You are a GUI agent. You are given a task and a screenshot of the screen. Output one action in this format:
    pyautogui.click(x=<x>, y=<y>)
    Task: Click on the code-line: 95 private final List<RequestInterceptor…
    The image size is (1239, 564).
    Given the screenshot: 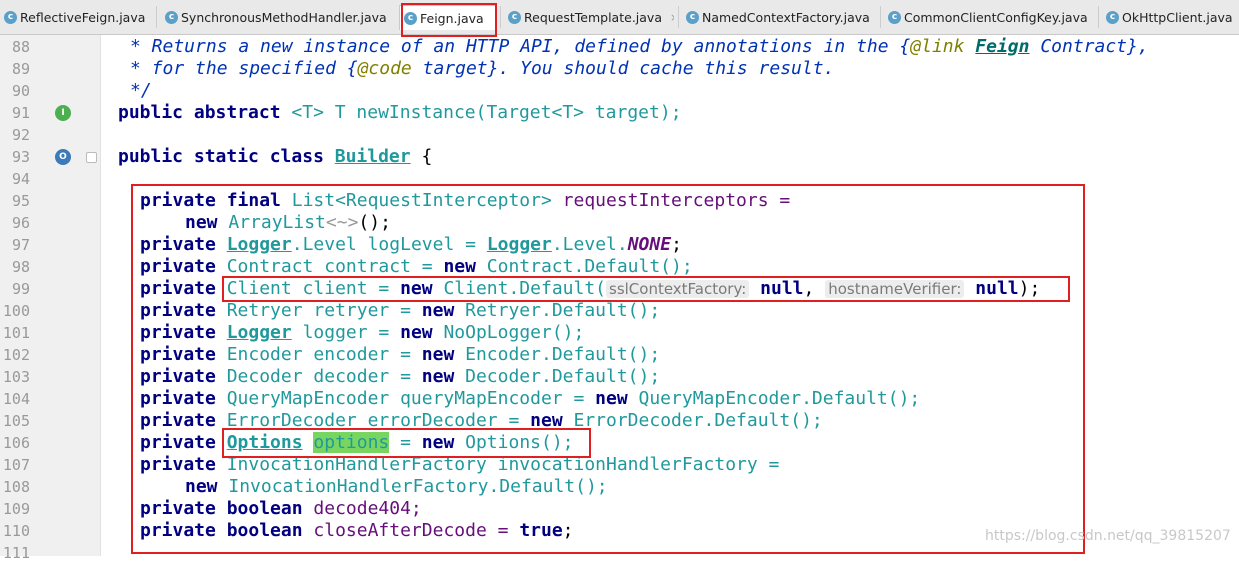 What is the action you would take?
    pyautogui.click(x=619, y=201)
    